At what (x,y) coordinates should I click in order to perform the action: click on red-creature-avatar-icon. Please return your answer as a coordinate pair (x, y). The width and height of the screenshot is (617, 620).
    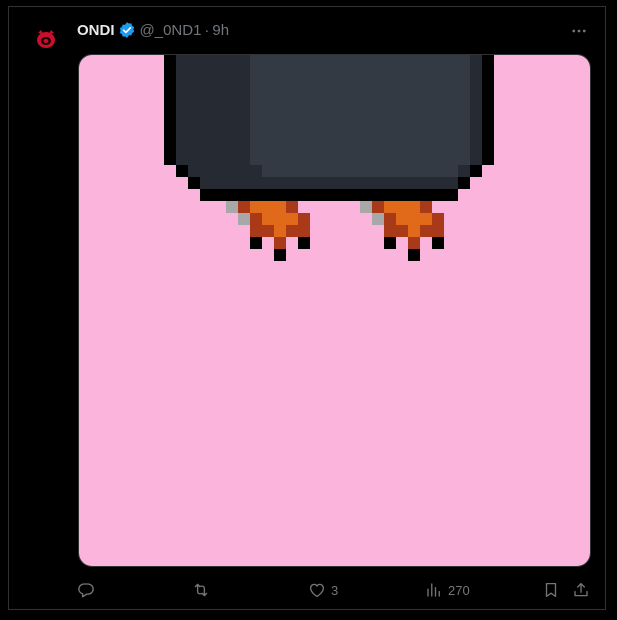
    Looking at the image, I should click on (46, 39).